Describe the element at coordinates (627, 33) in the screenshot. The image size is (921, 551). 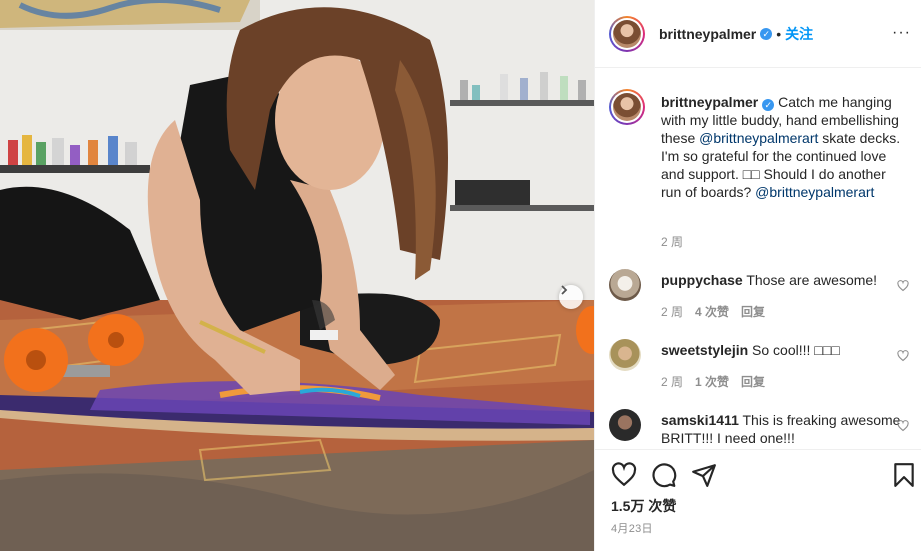
I see `avatar` at that location.